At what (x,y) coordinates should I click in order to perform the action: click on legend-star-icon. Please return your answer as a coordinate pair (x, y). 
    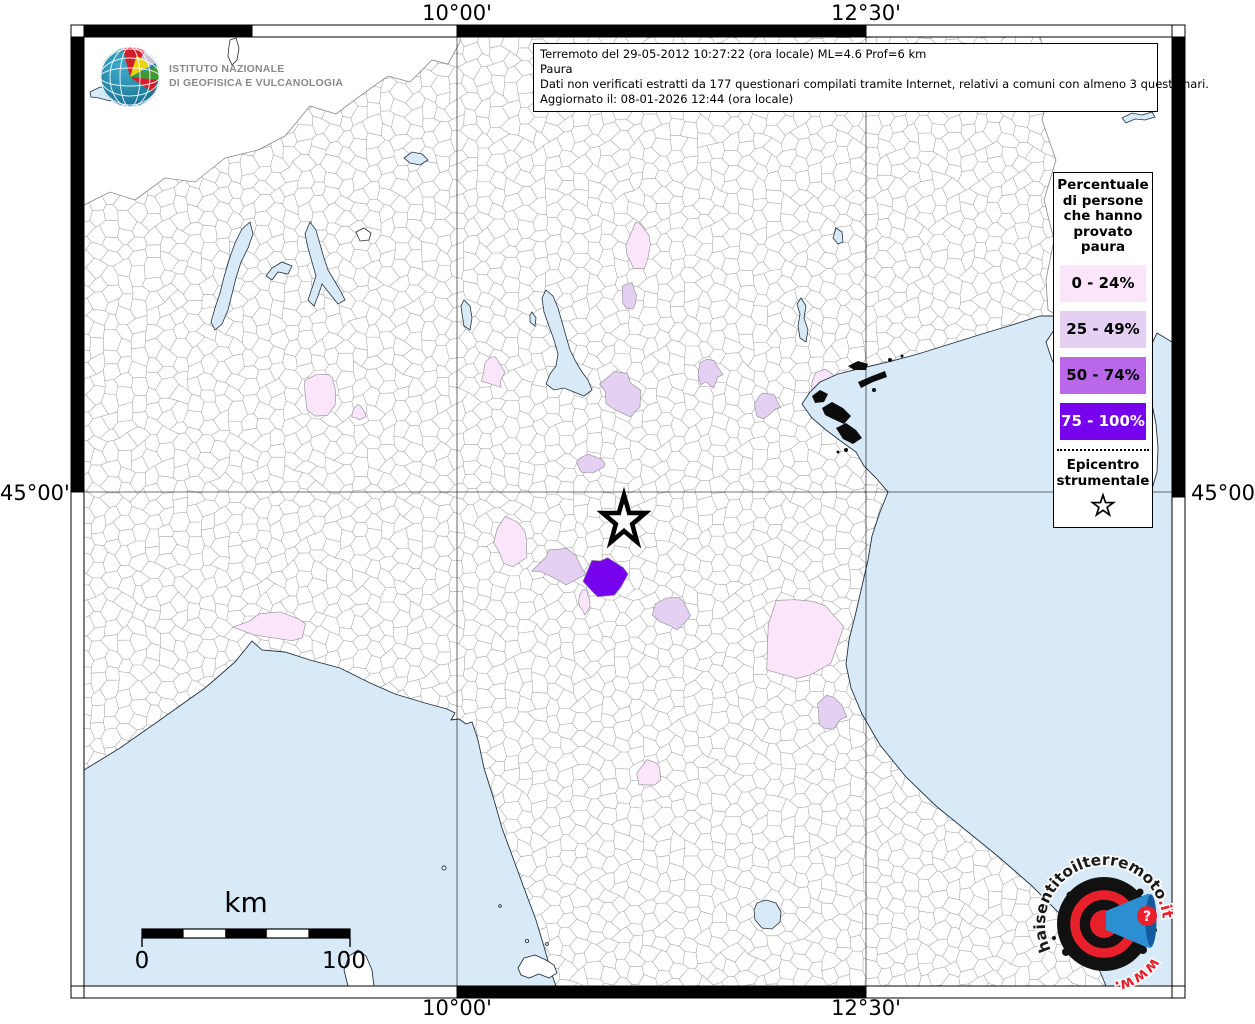
    Looking at the image, I should click on (1103, 507).